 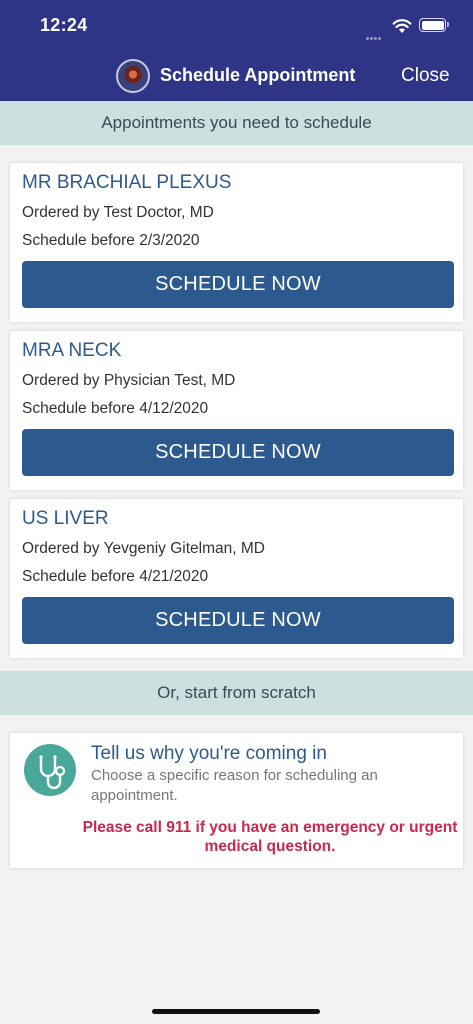 What do you see at coordinates (133, 76) in the screenshot?
I see `organization-logo` at bounding box center [133, 76].